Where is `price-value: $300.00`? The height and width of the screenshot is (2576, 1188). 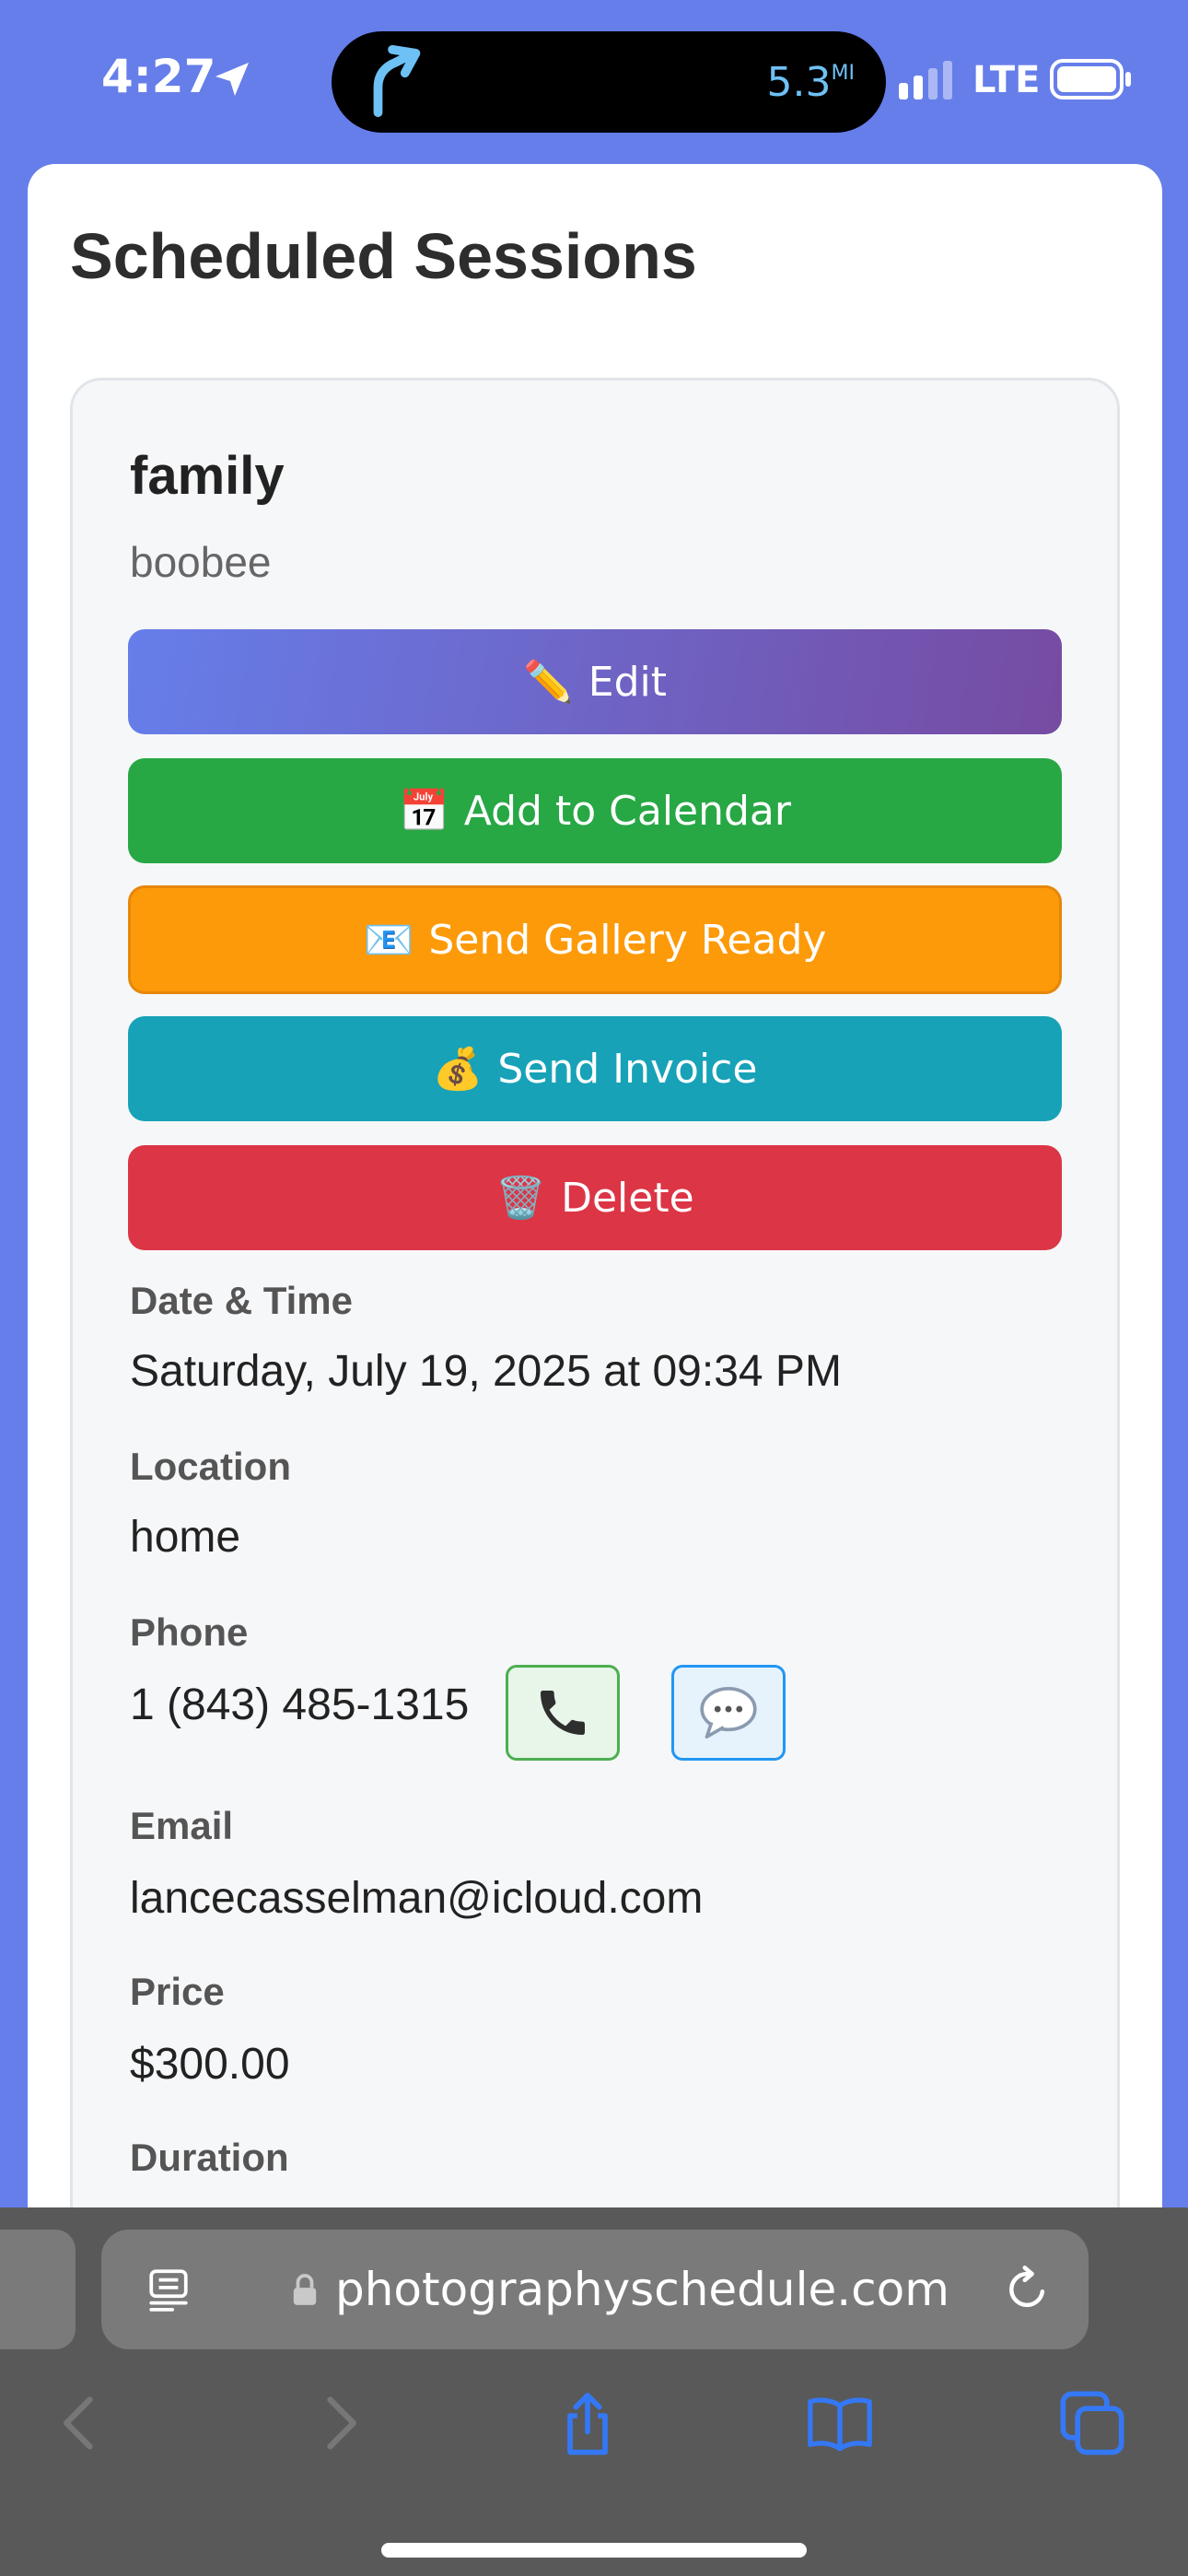
price-value: $300.00 is located at coordinates (210, 2064).